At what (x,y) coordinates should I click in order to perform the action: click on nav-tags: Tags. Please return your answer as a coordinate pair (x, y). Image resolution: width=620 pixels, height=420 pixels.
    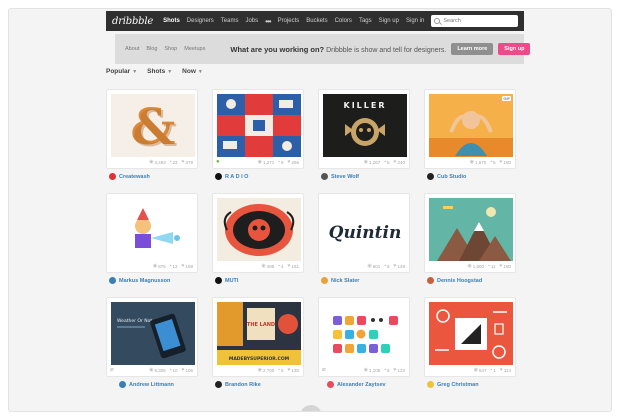
    Looking at the image, I should click on (365, 21).